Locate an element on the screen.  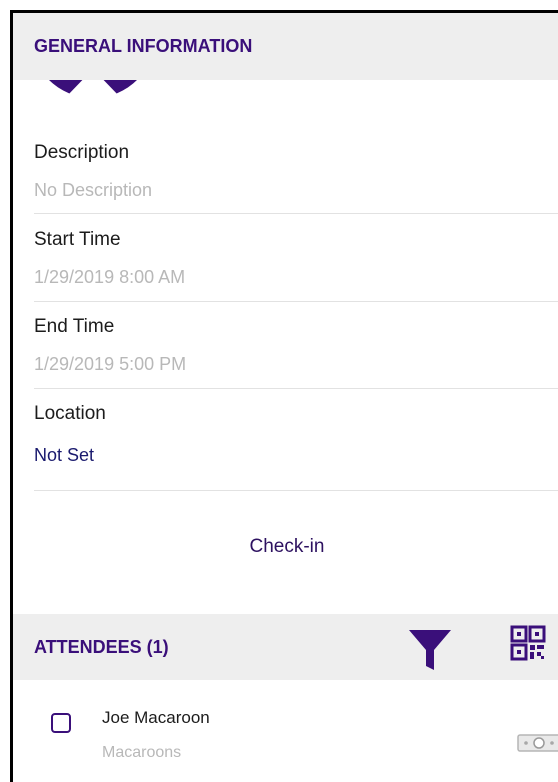
general-information-header: GENERAL INFORMATION is located at coordinates (285, 46).